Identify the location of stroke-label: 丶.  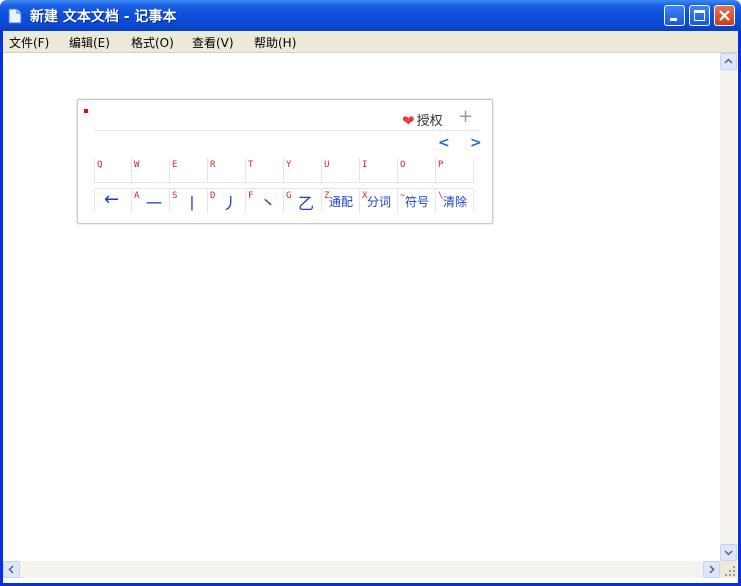
(268, 203).